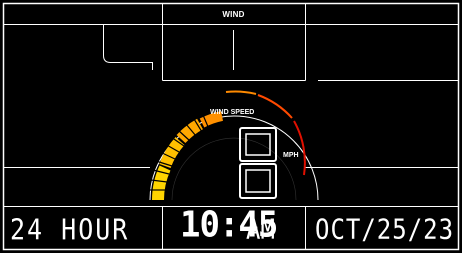  What do you see at coordinates (291, 155) in the screenshot?
I see `wind-speed-unit: MPH` at bounding box center [291, 155].